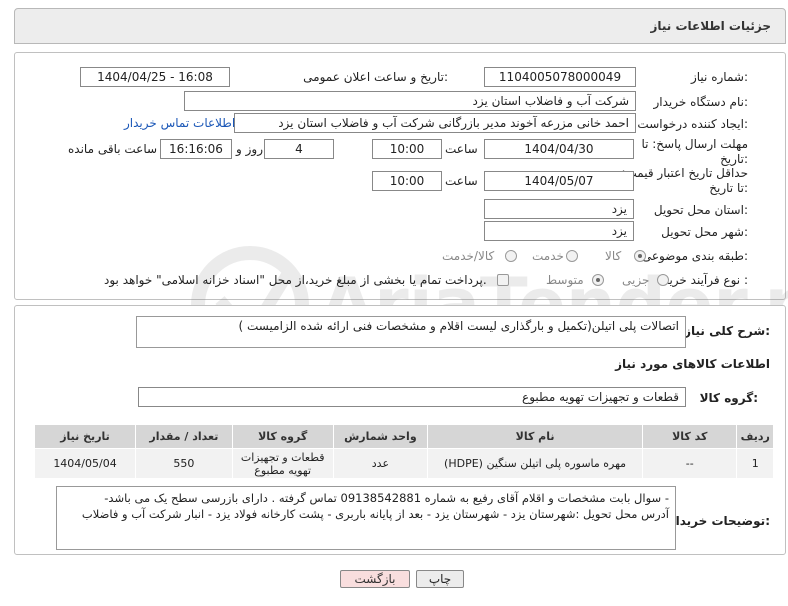 The width and height of the screenshot is (788, 606). Describe the element at coordinates (184, 436) in the screenshot. I see `col-qty: تعداد / مقدار` at that location.